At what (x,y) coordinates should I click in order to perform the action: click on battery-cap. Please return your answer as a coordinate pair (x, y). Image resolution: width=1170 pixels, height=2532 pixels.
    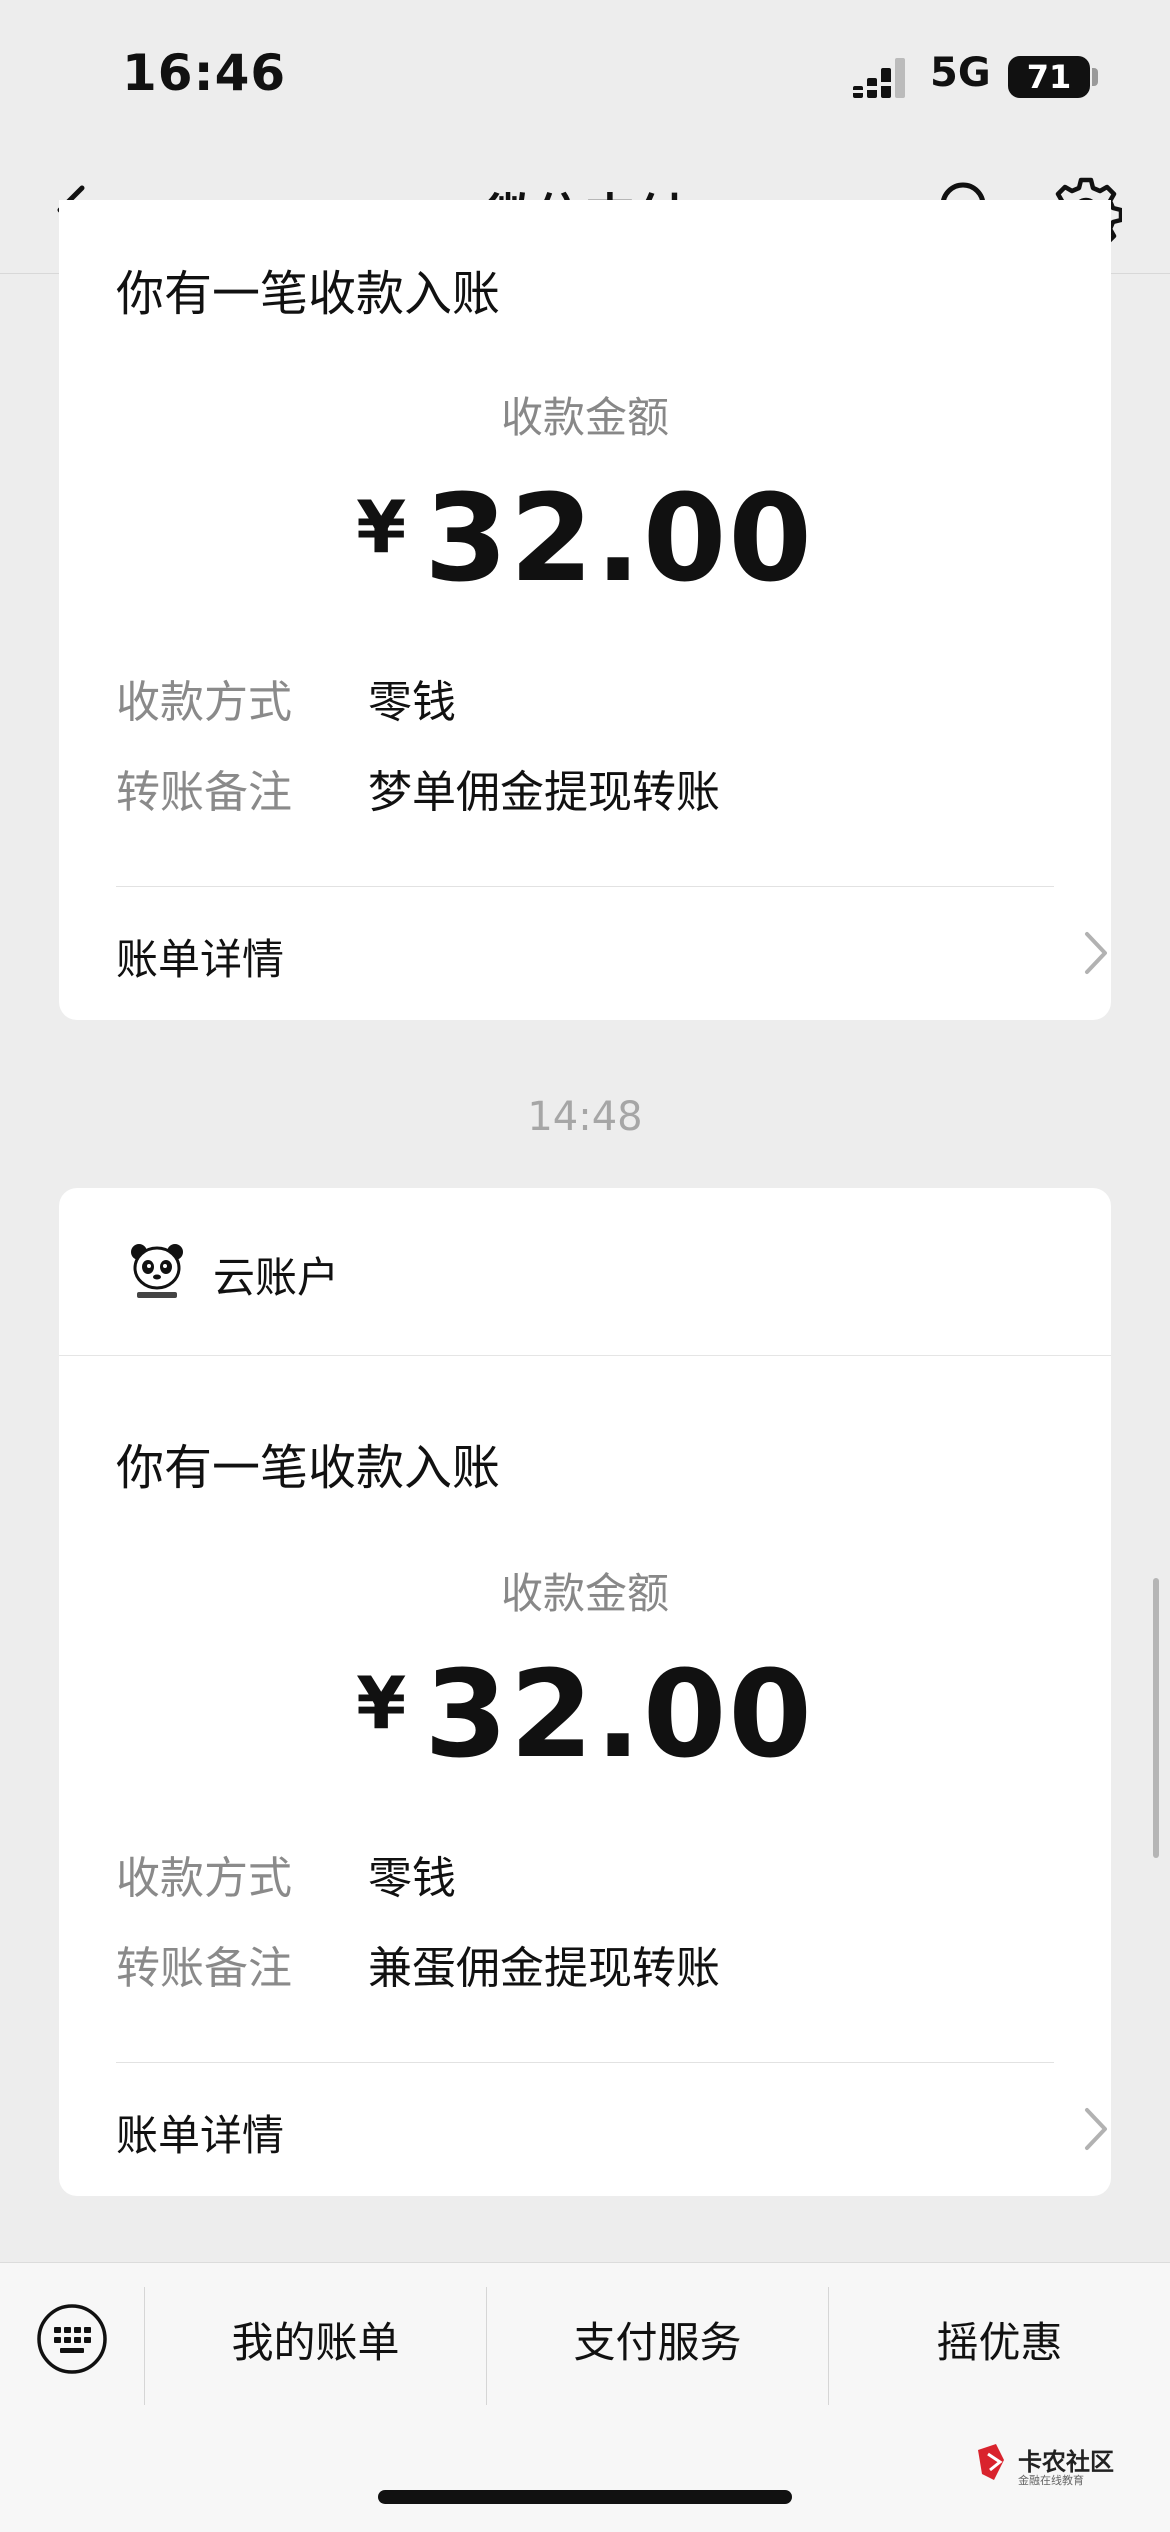
    Looking at the image, I should click on (1095, 77).